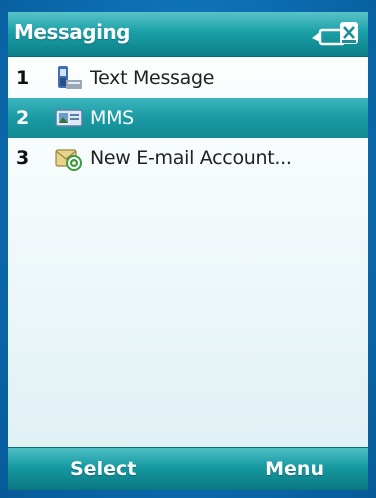 The image size is (376, 498). Describe the element at coordinates (23, 118) in the screenshot. I see `item-number: 2` at that location.